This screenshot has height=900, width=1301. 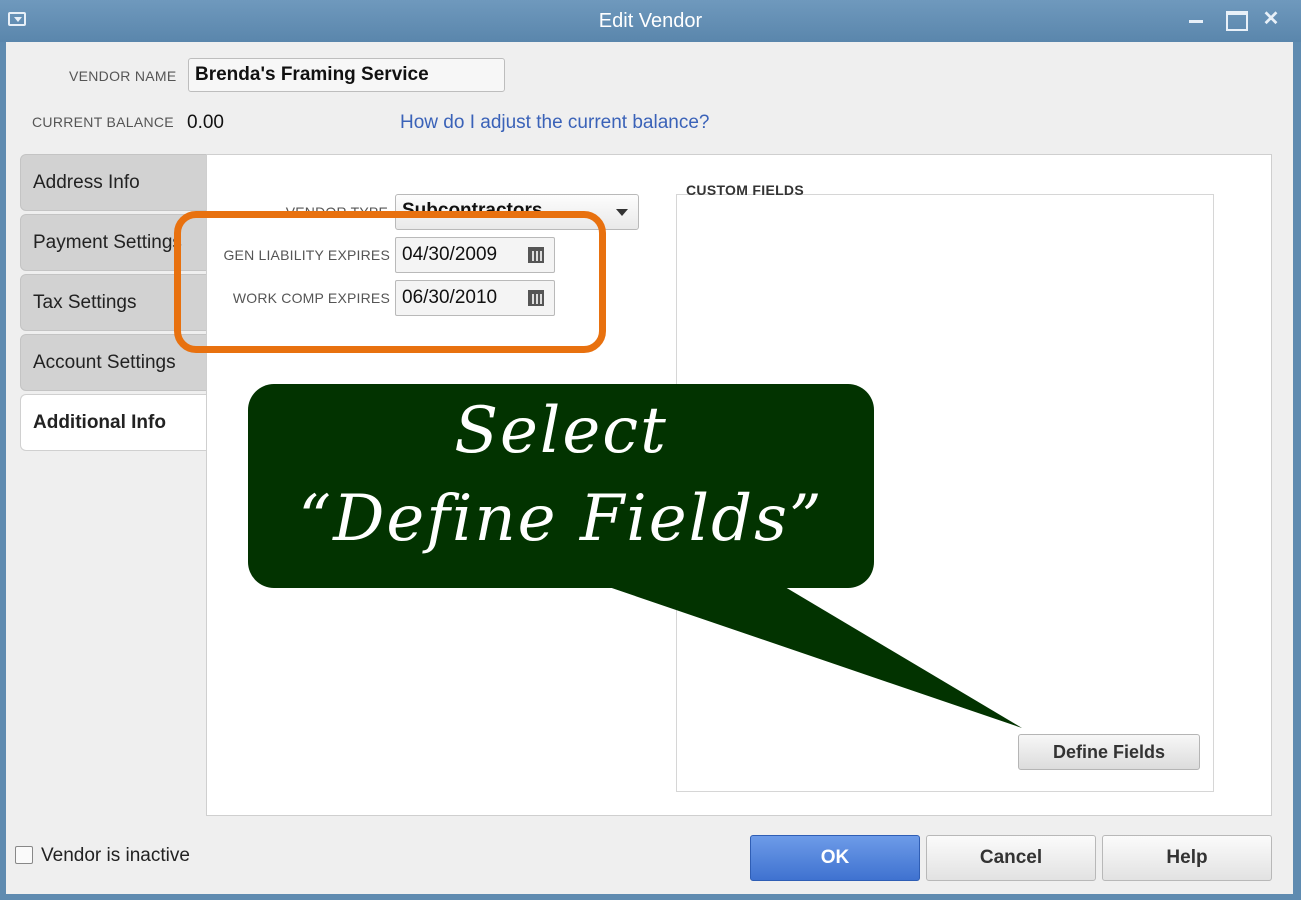 What do you see at coordinates (114, 182) in the screenshot?
I see `tab-address-info: Address Info` at bounding box center [114, 182].